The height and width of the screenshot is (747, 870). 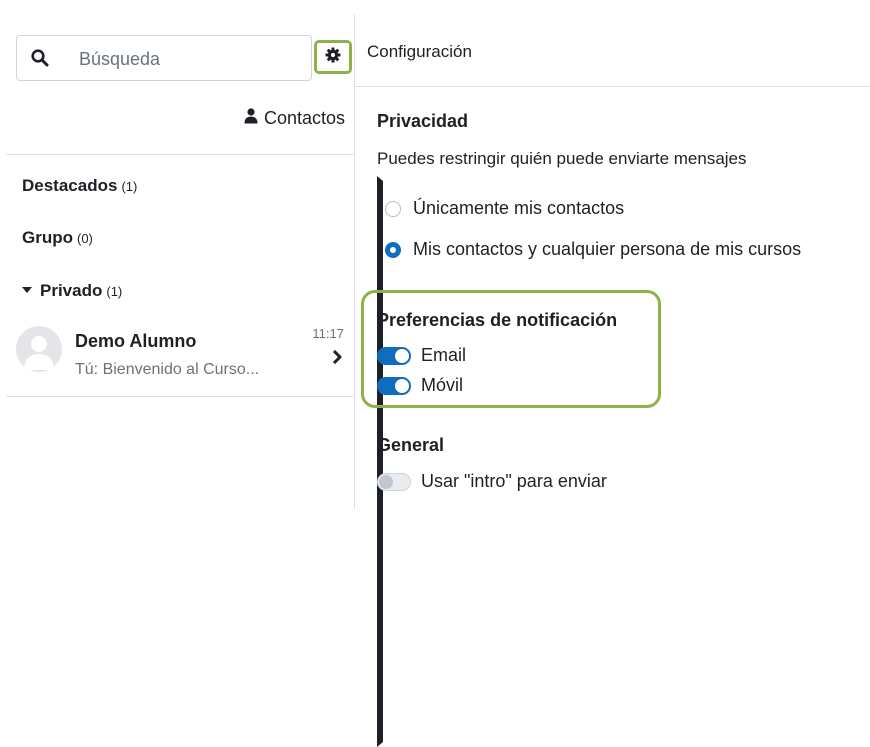 I want to click on search-input, so click(x=189, y=59).